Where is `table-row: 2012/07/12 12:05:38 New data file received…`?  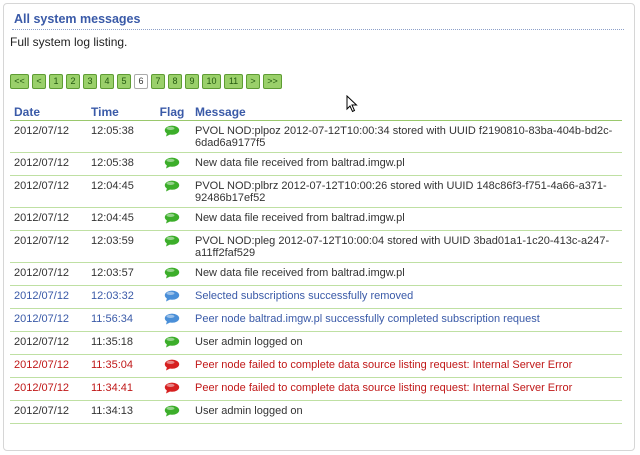
table-row: 2012/07/12 12:05:38 New data file received… is located at coordinates (316, 164).